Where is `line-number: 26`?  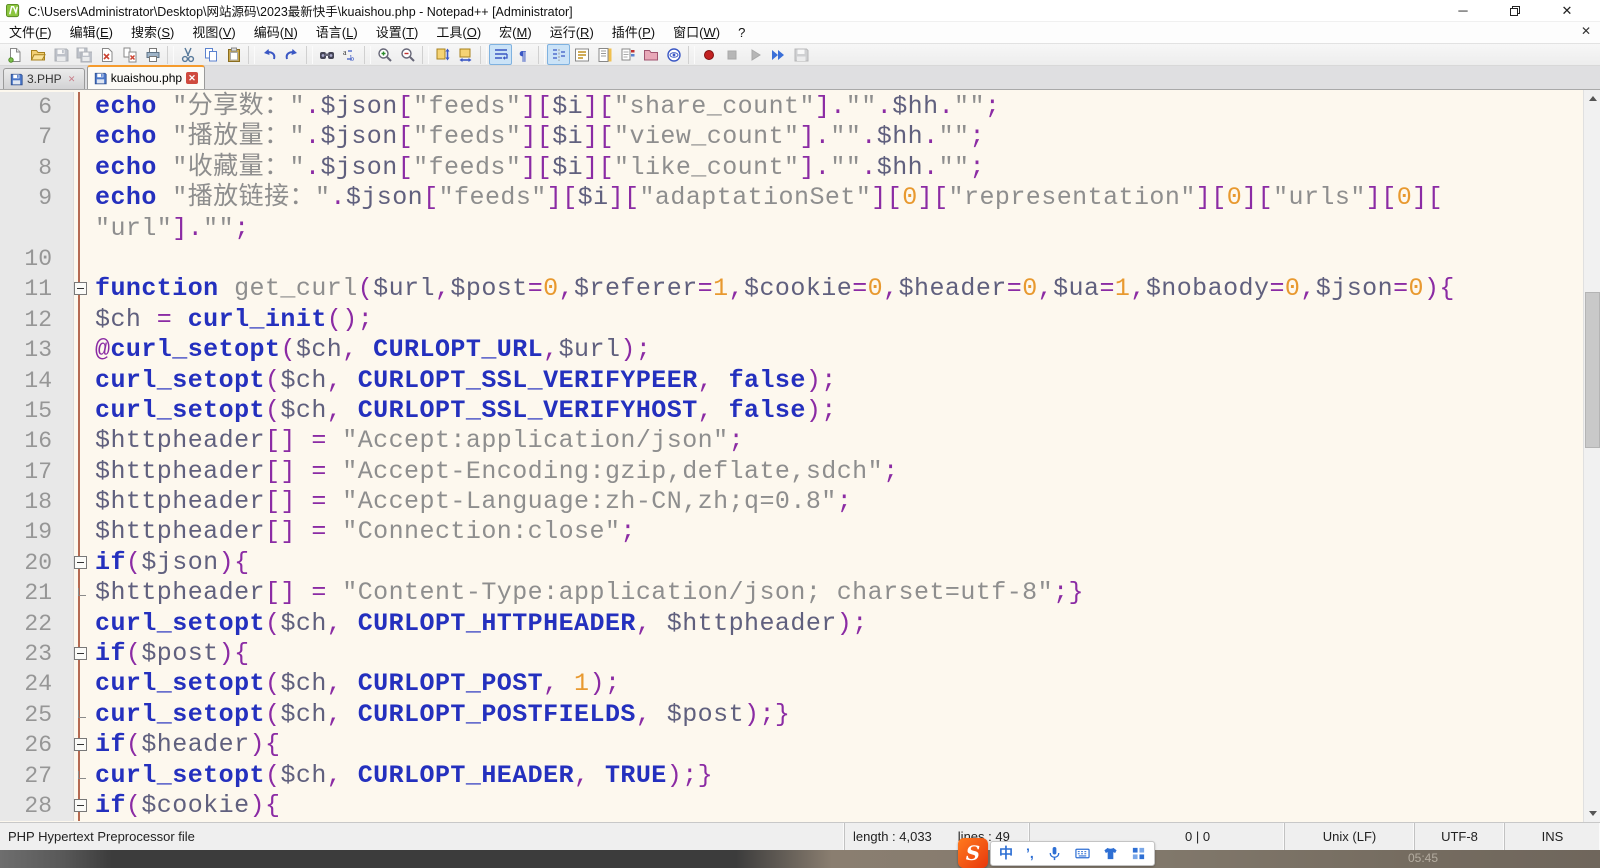
line-number: 26 is located at coordinates (37, 745).